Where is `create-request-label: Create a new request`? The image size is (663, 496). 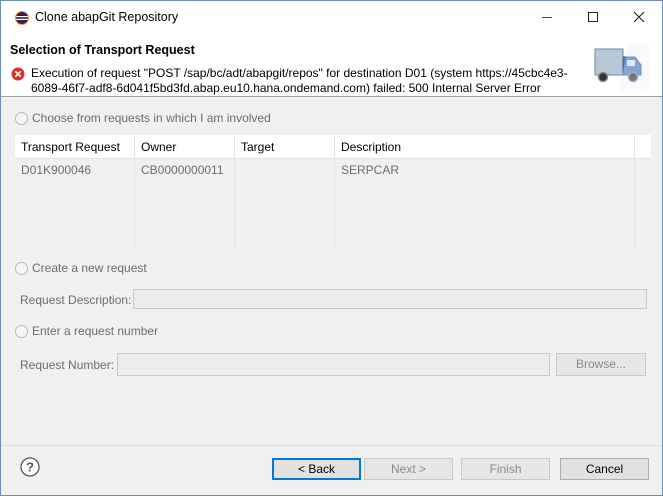 create-request-label: Create a new request is located at coordinates (89, 268).